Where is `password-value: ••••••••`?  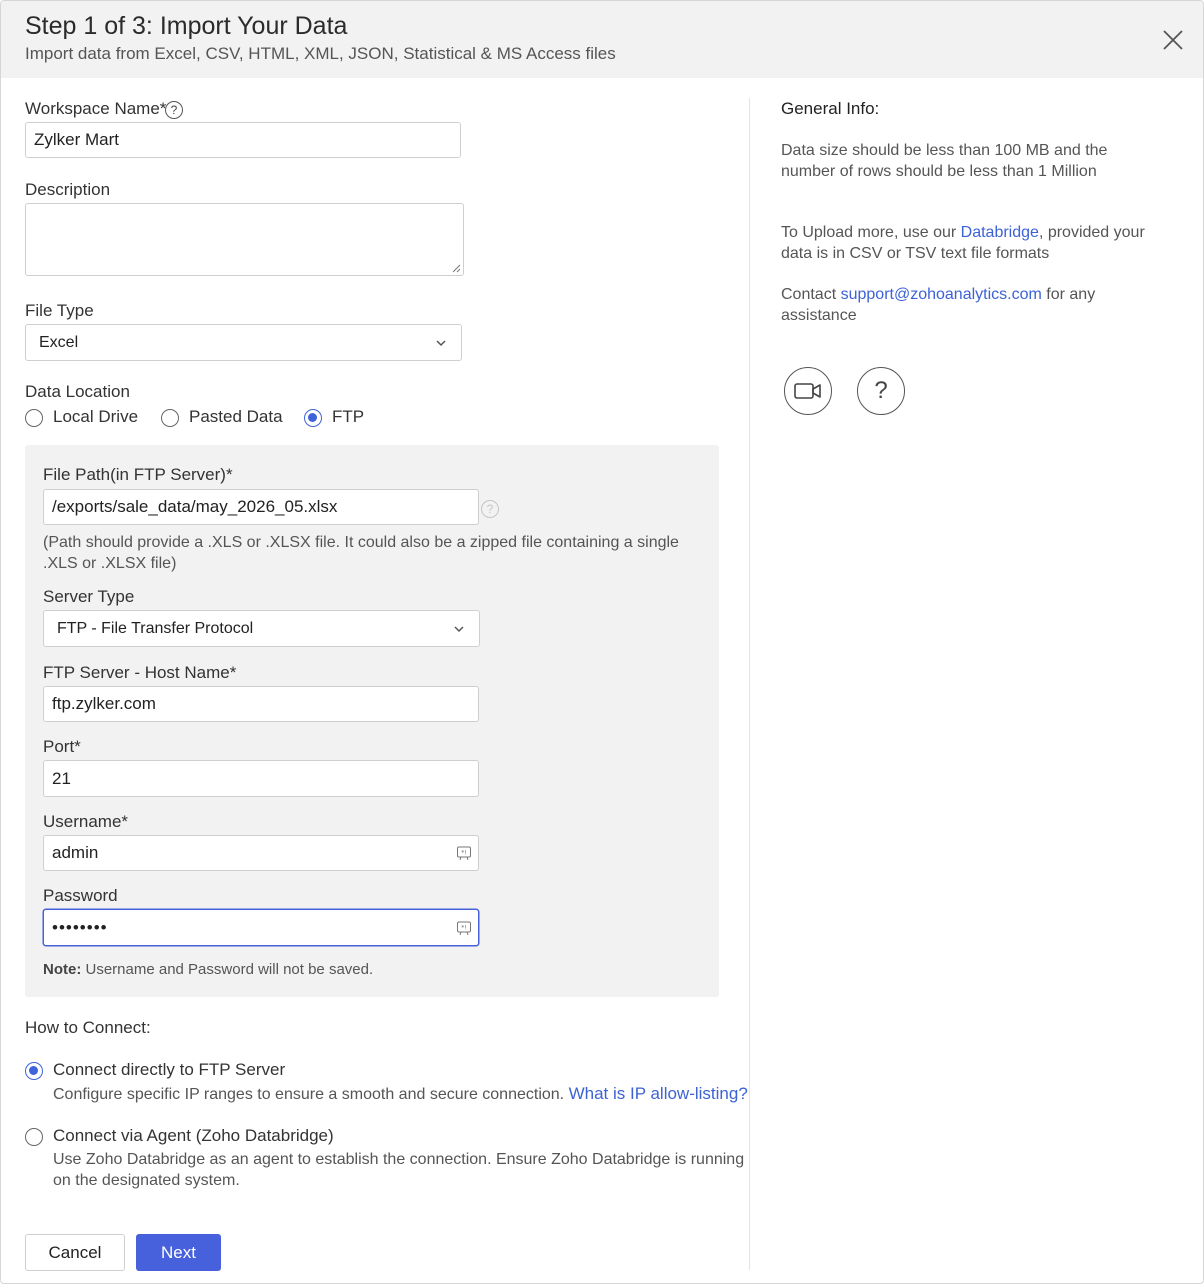
password-value: •••••••• is located at coordinates (80, 927).